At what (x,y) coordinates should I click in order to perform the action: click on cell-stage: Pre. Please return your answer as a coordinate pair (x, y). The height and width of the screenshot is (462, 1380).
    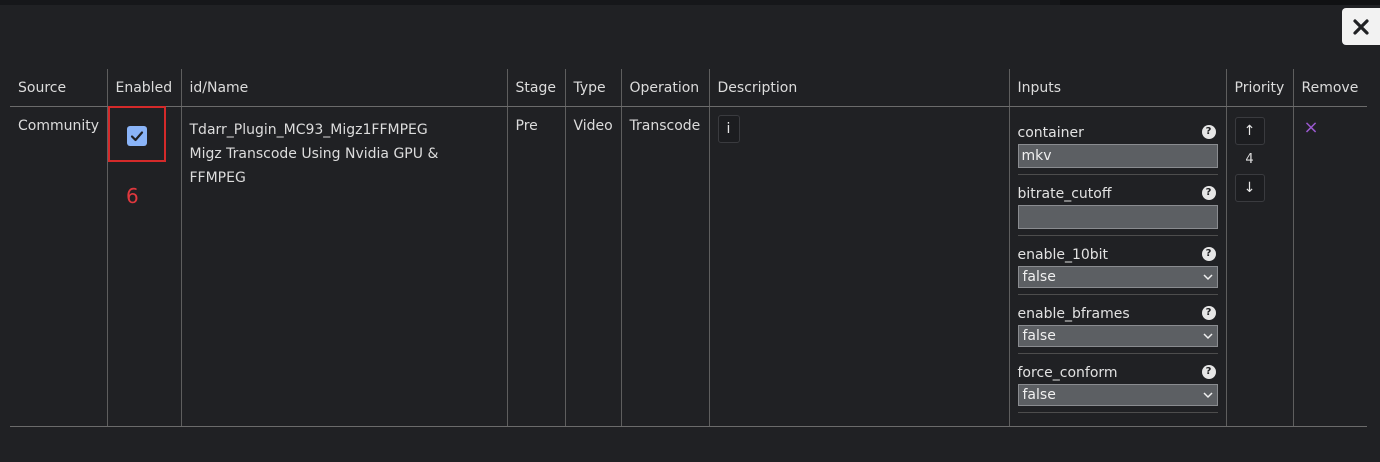
    Looking at the image, I should click on (535, 266).